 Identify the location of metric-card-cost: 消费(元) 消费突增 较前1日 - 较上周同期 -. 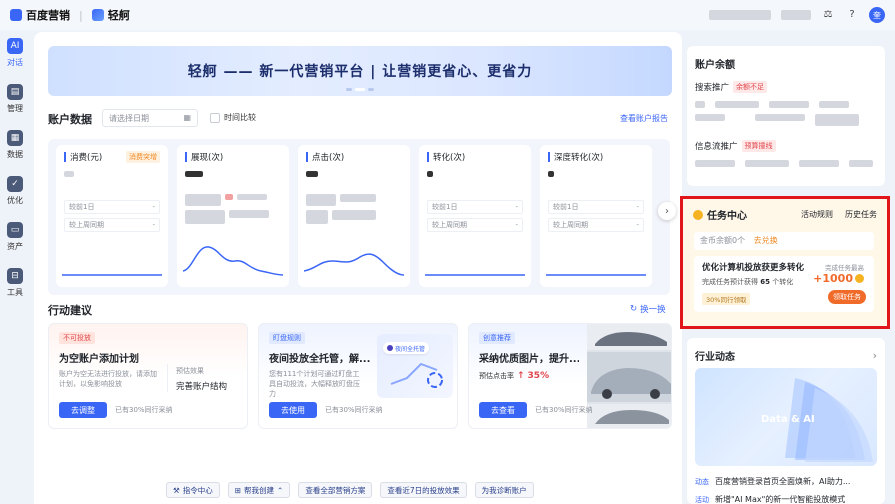
(112, 216).